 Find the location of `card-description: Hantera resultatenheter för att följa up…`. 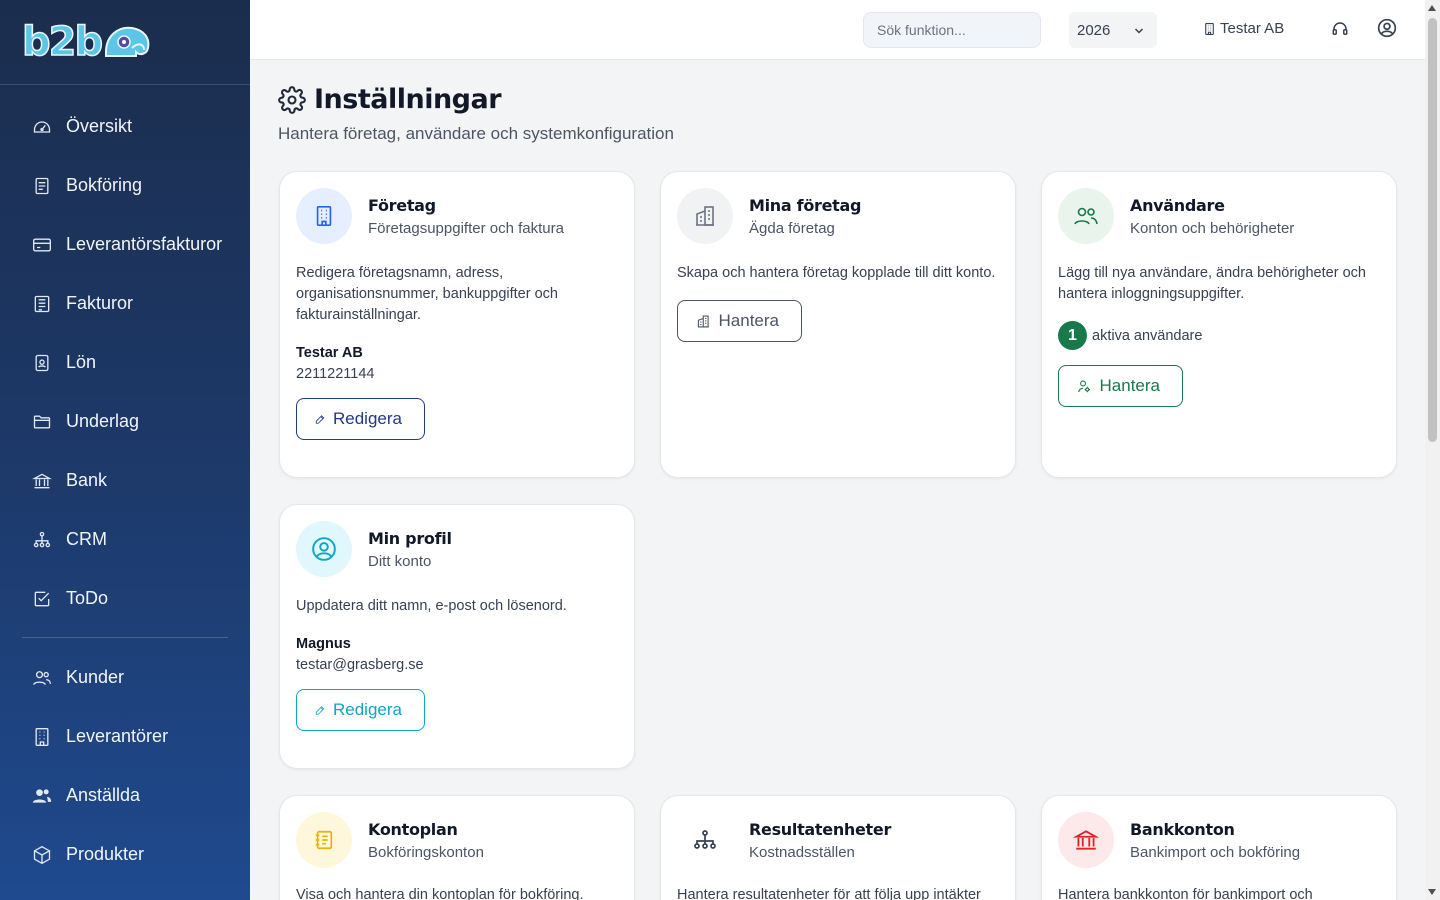

card-description: Hantera resultatenheter för att följa up… is located at coordinates (829, 893).